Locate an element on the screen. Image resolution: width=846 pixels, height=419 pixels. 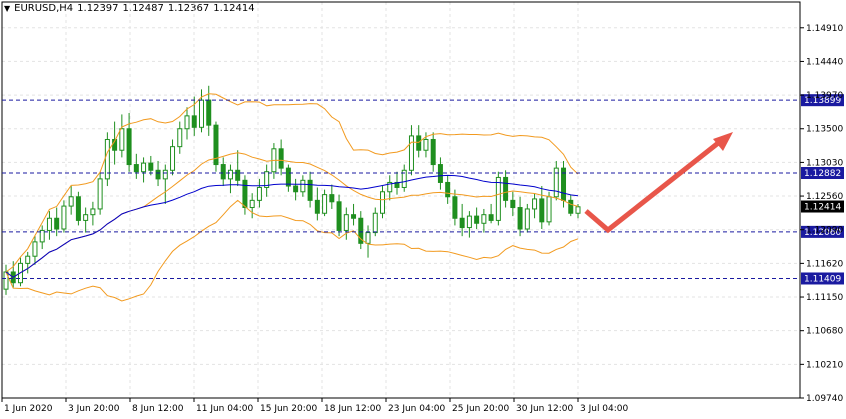
forecast-arrow-line is located at coordinates (654, 186).